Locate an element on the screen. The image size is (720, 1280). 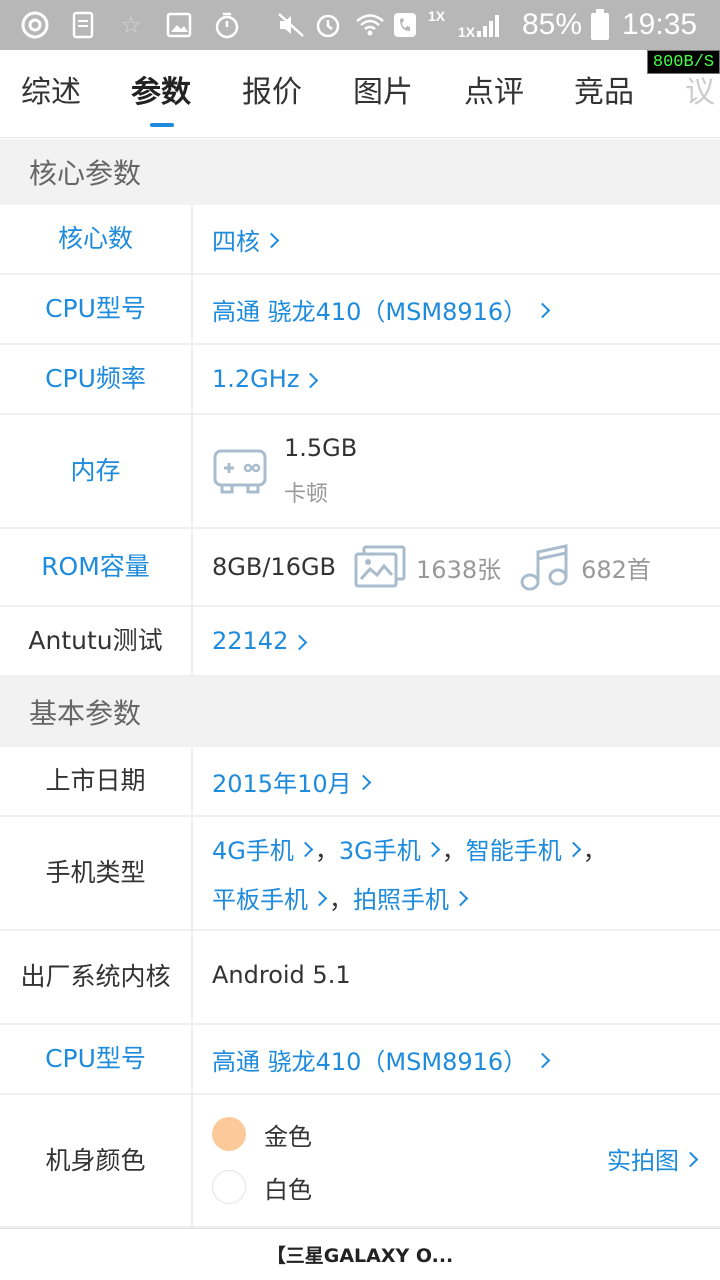
phone-type-link: 智能手机 is located at coordinates (524, 848).